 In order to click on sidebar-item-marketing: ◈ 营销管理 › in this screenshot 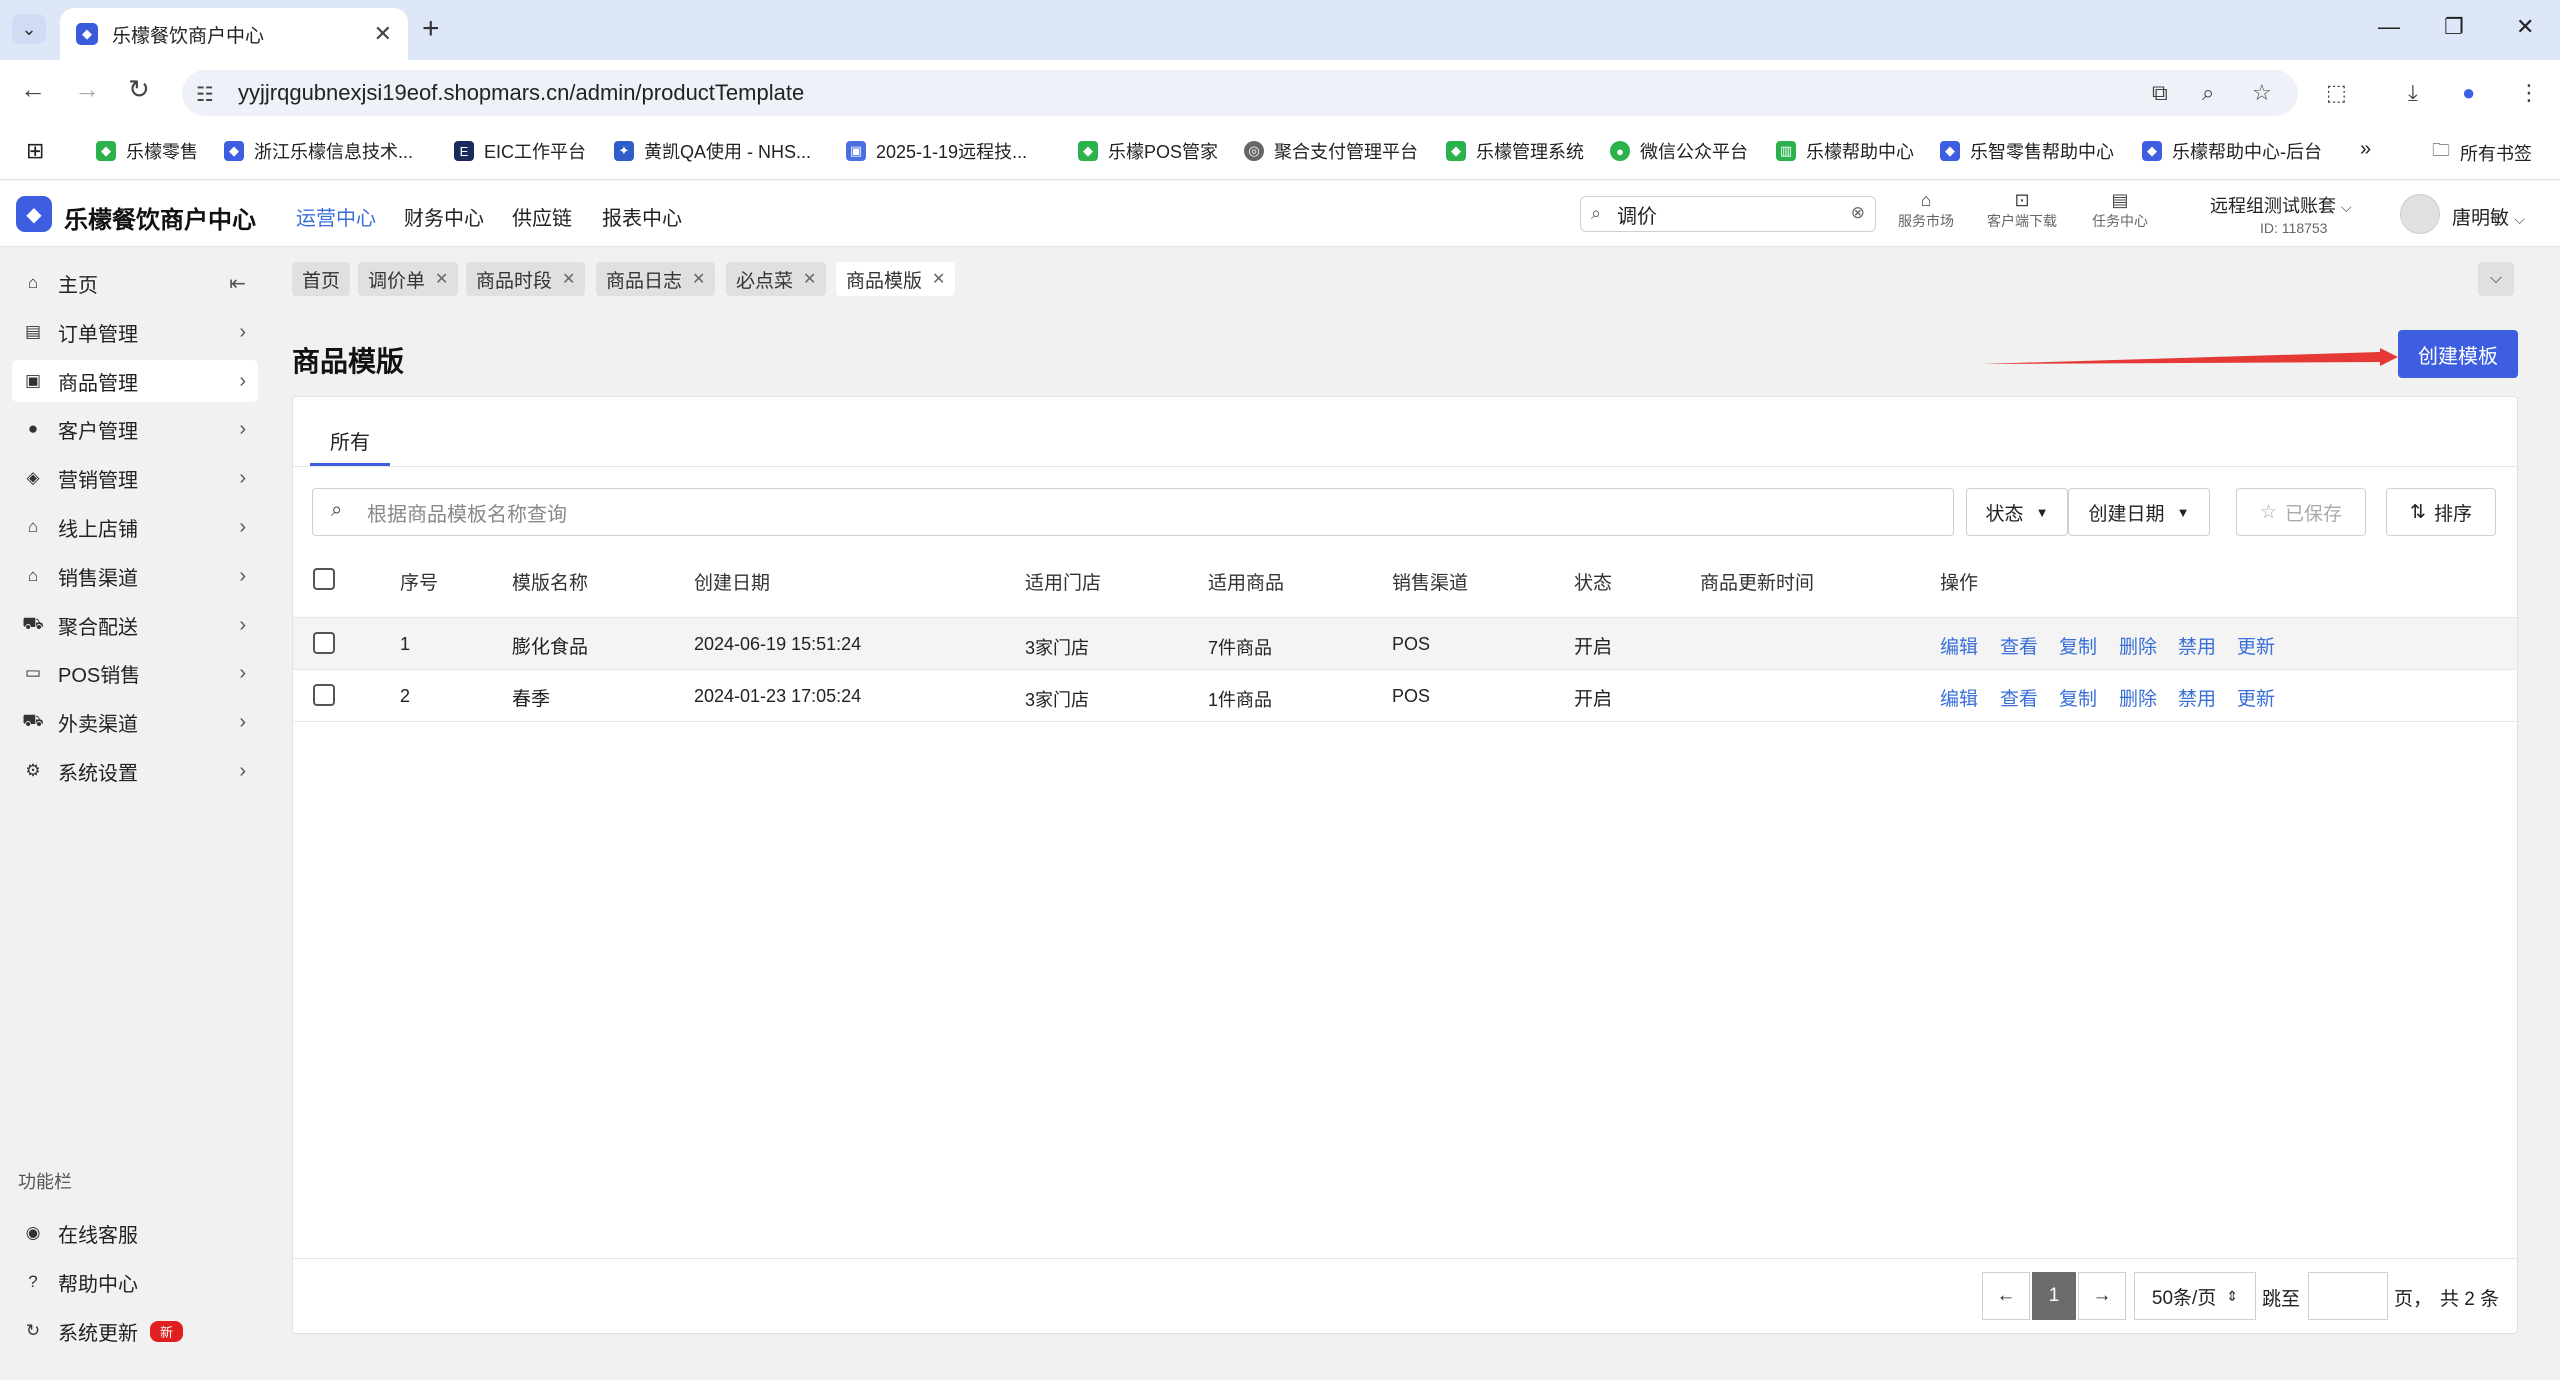, I will do `click(135, 478)`.